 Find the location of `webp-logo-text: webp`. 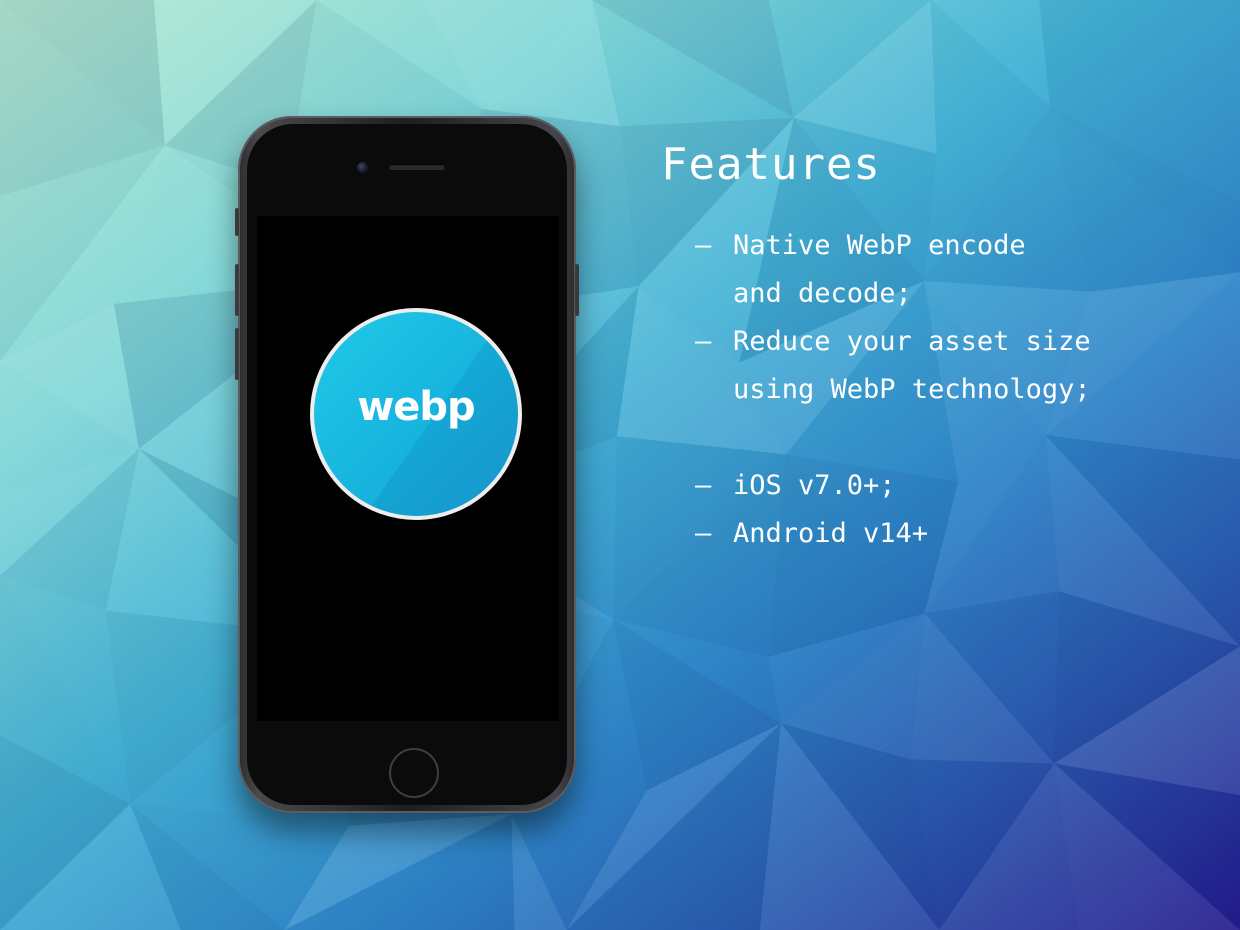

webp-logo-text: webp is located at coordinates (416, 407).